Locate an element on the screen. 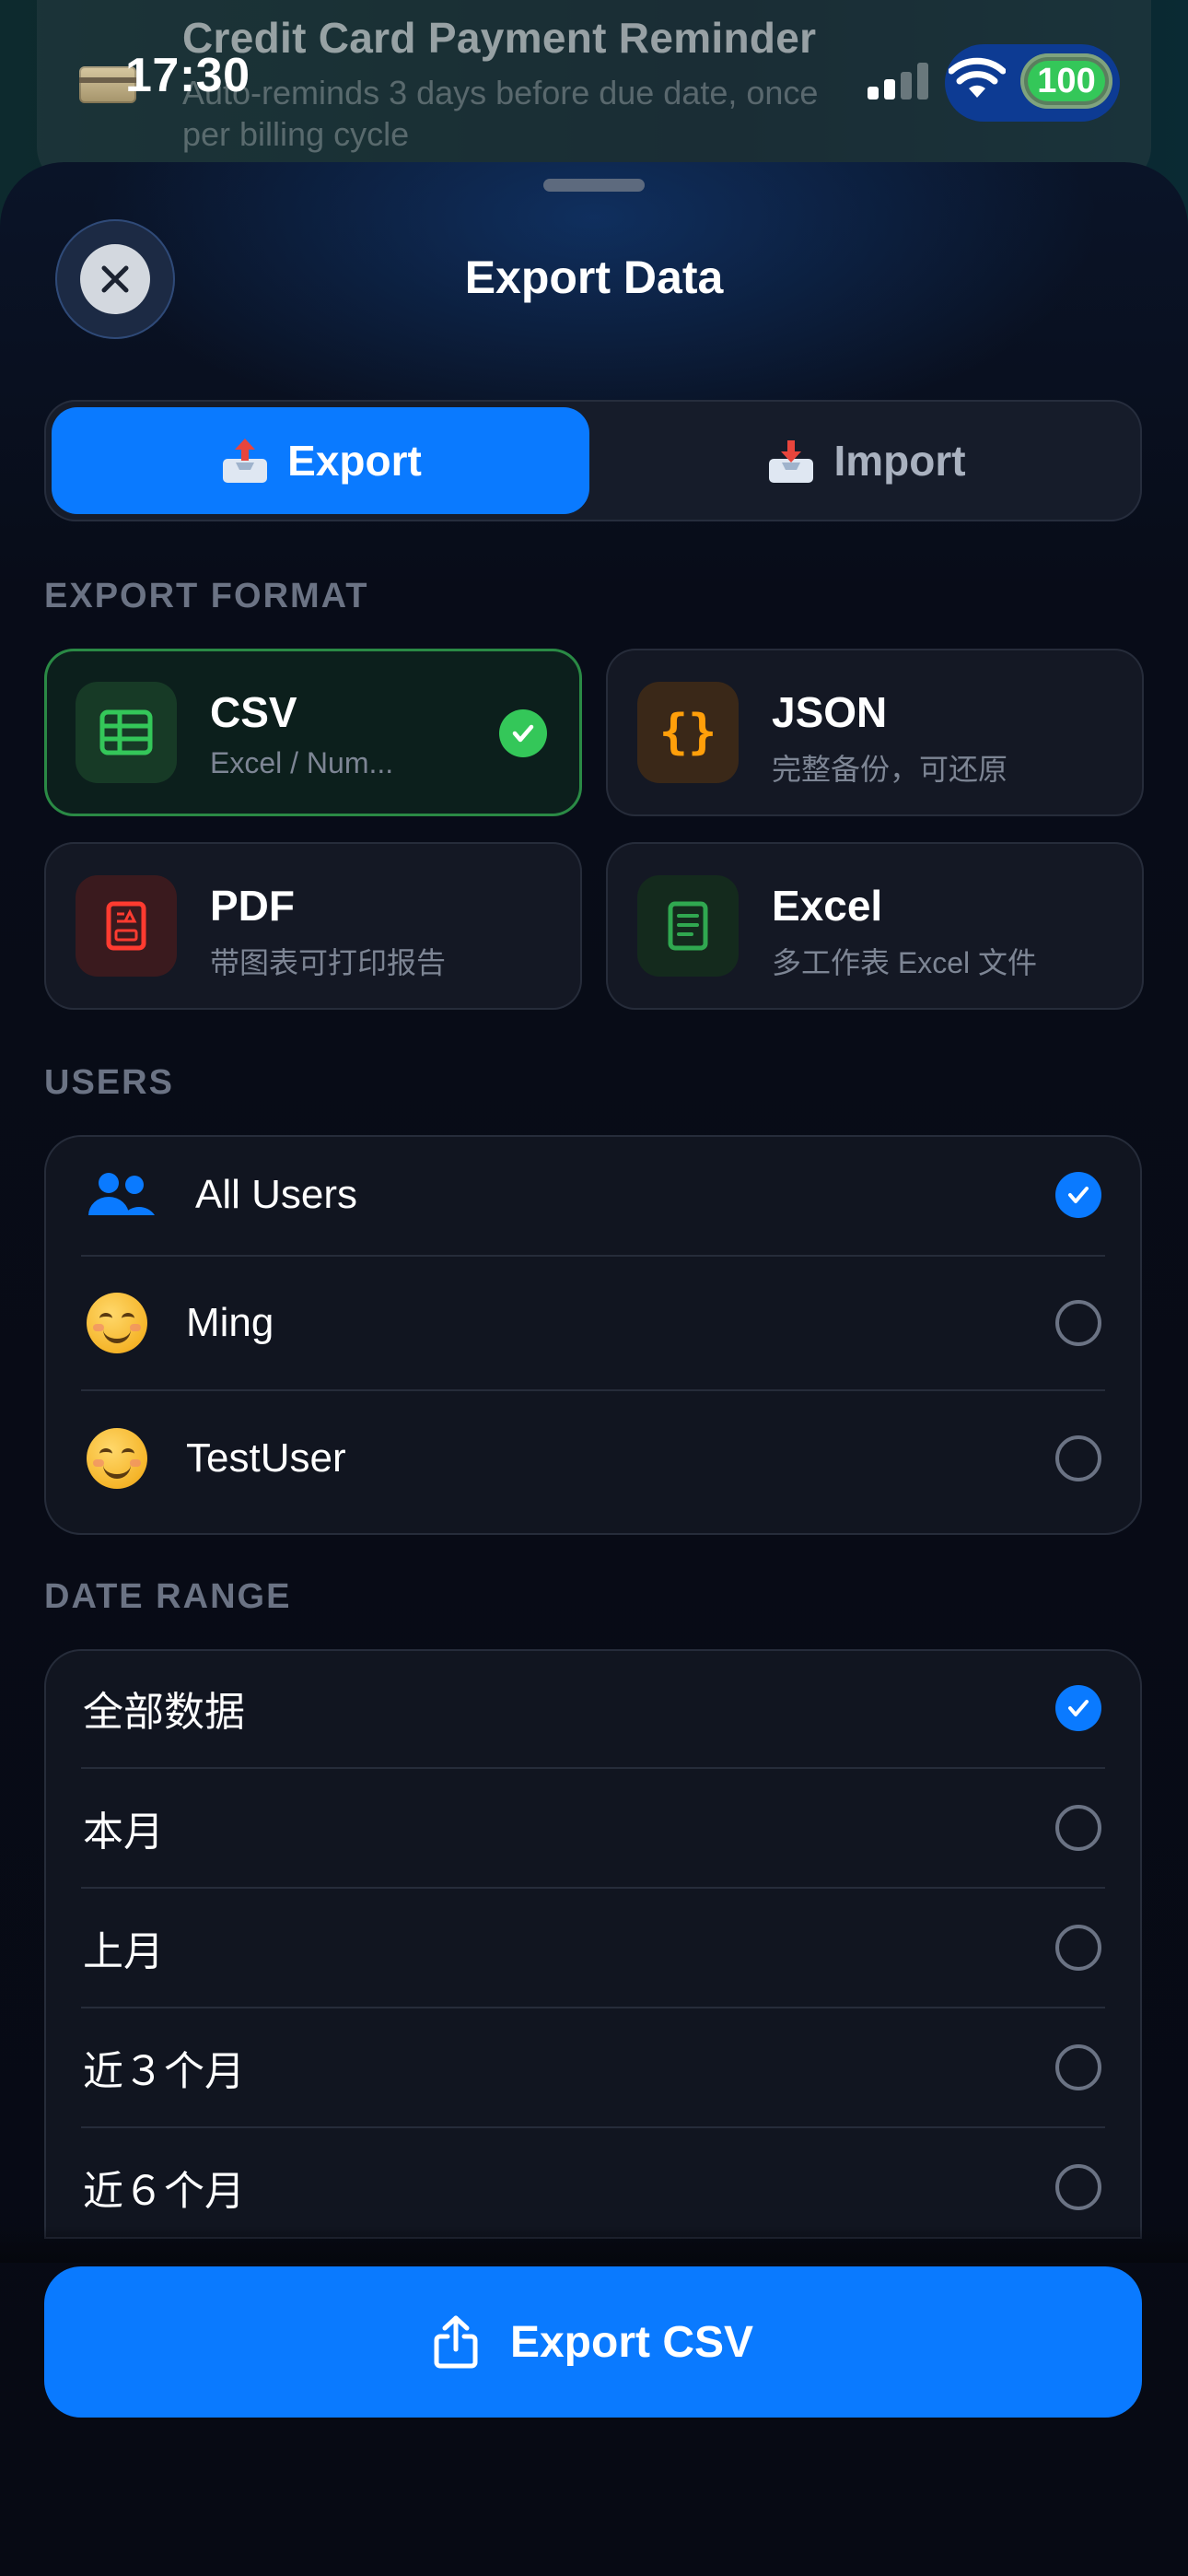  export-import-segmented-control: Export Import is located at coordinates (593, 460).